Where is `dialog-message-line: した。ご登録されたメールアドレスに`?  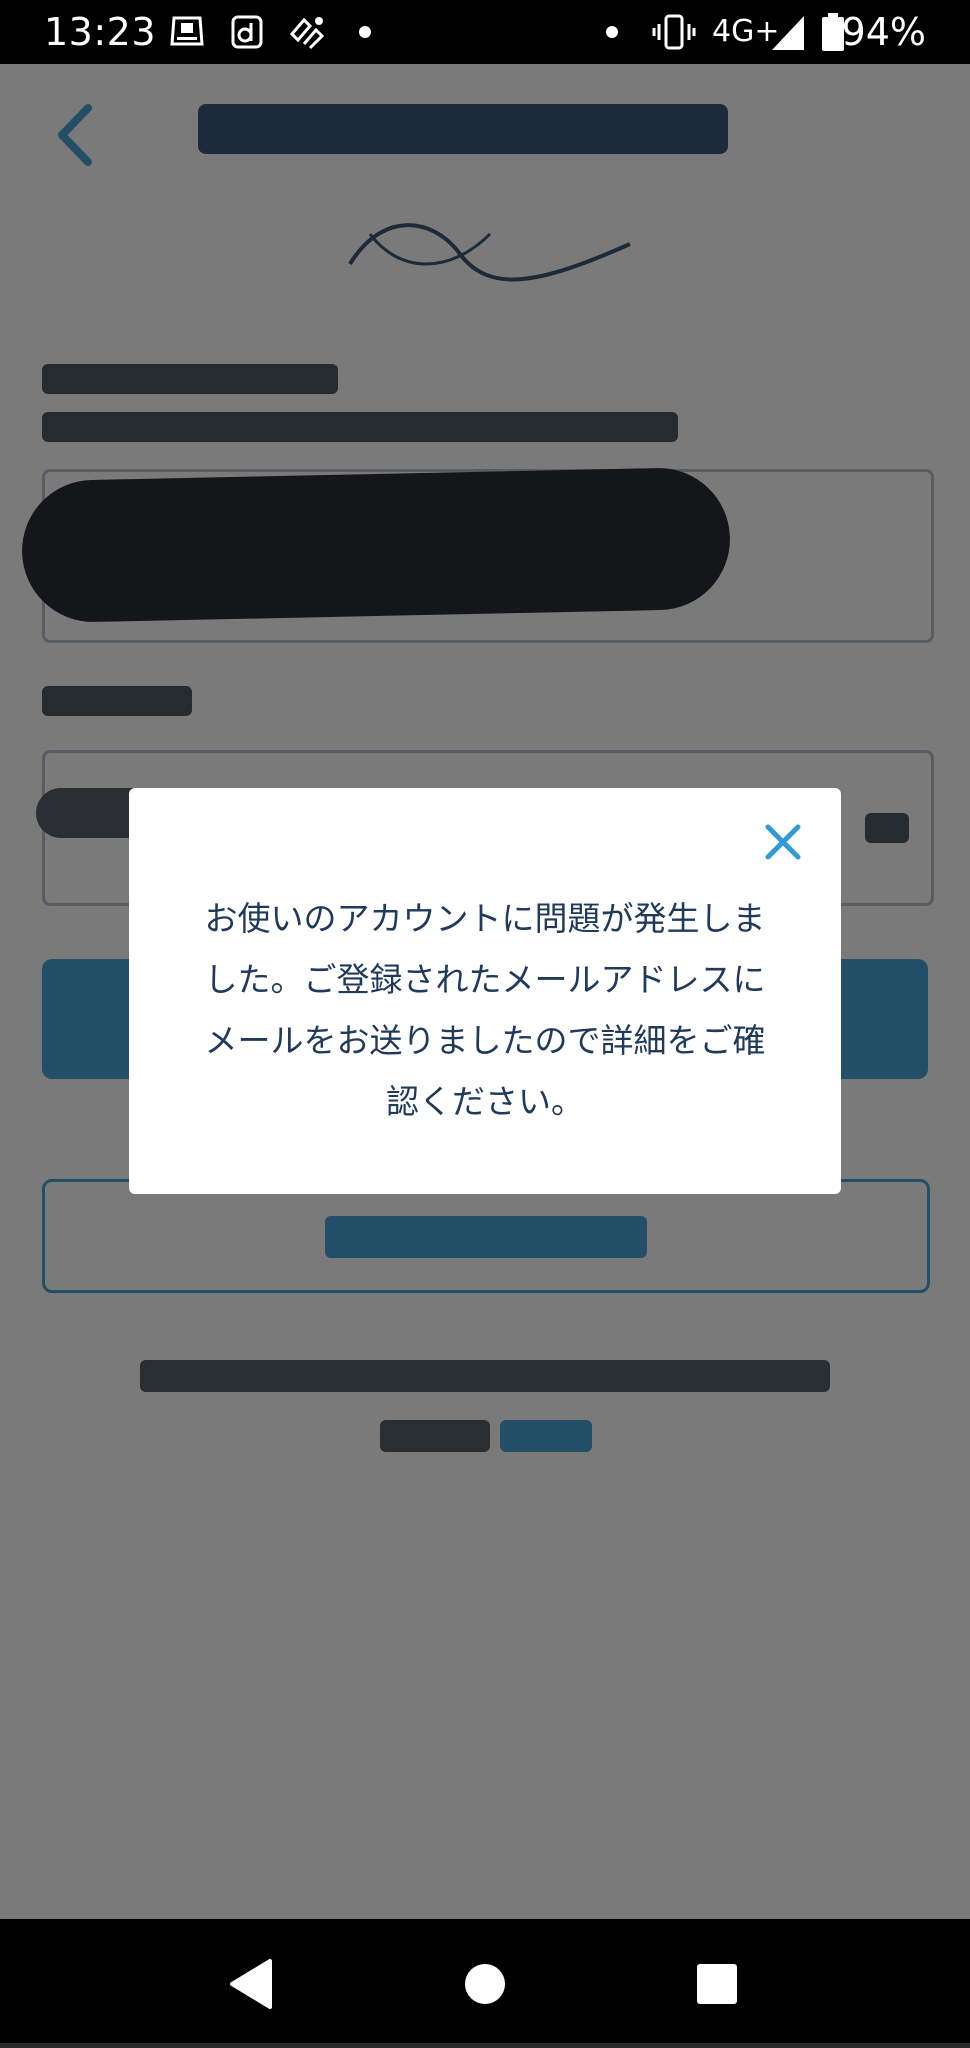
dialog-message-line: した。ご登録されたメールアドレスに is located at coordinates (485, 979).